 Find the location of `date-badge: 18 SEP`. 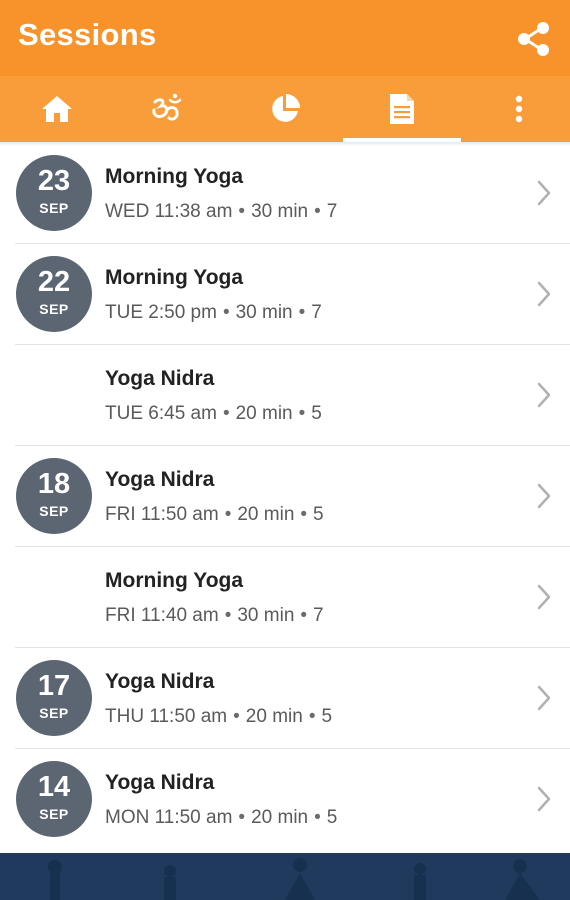

date-badge: 18 SEP is located at coordinates (54, 496).